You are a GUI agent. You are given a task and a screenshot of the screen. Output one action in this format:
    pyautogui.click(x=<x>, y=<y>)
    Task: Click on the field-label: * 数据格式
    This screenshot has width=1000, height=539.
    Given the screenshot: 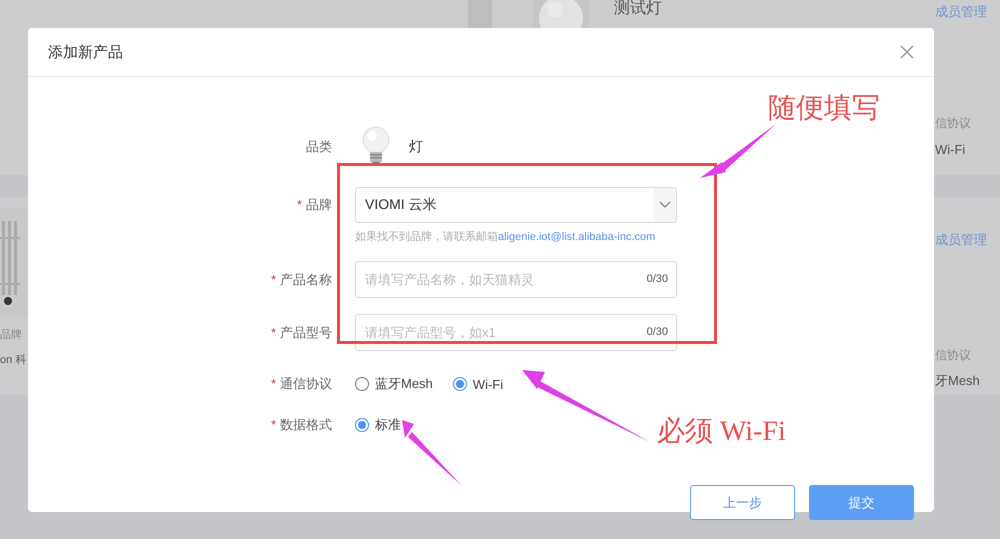 What is the action you would take?
    pyautogui.click(x=301, y=425)
    